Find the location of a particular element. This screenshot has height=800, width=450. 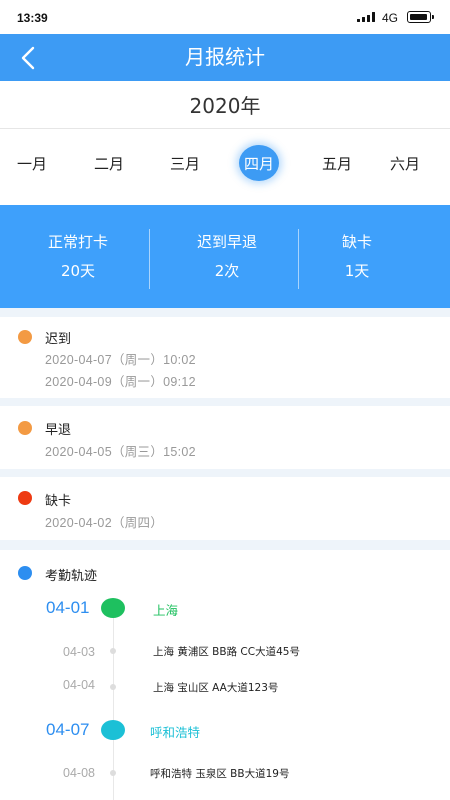

status-bar: 13:39 4G is located at coordinates (225, 17).